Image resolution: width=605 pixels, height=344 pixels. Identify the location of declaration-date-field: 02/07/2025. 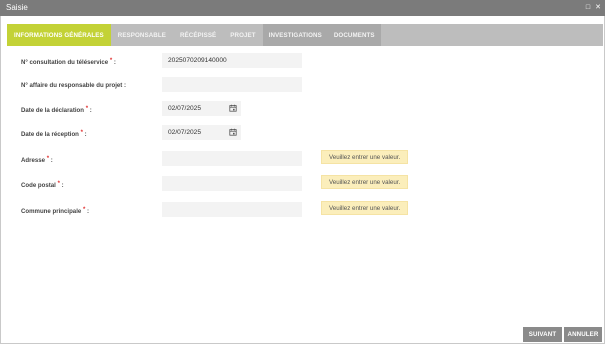
(201, 108).